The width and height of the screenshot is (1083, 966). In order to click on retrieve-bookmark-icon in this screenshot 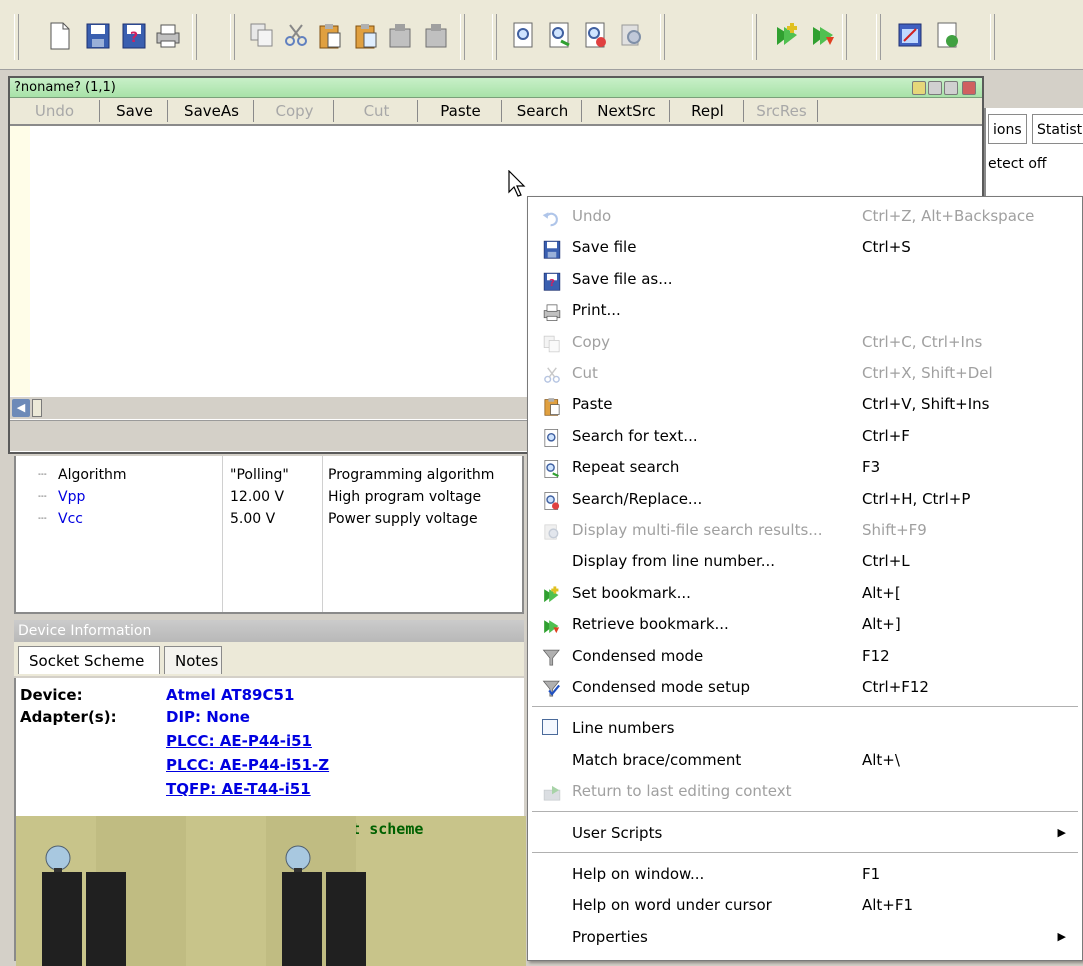, I will do `click(824, 35)`.